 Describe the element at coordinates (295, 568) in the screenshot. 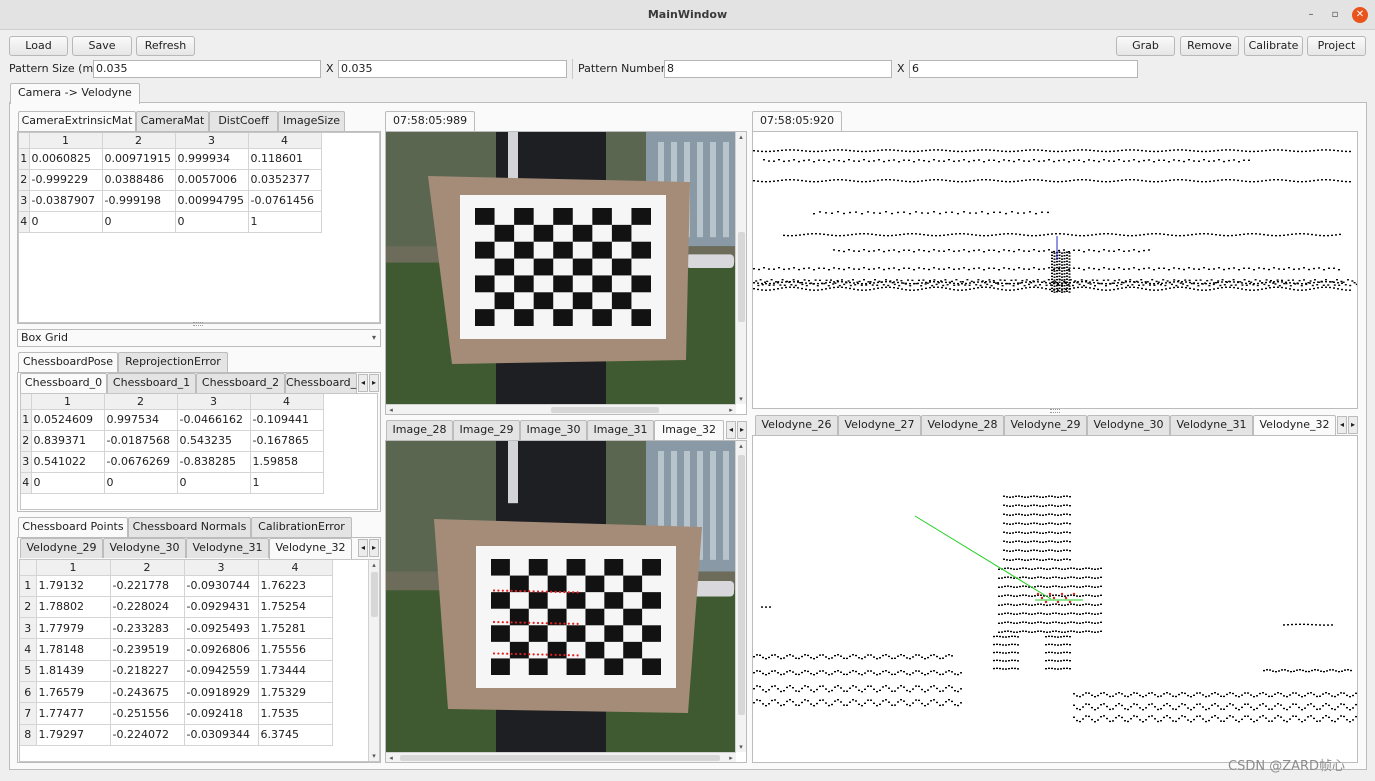

I see `column-header: 4` at that location.